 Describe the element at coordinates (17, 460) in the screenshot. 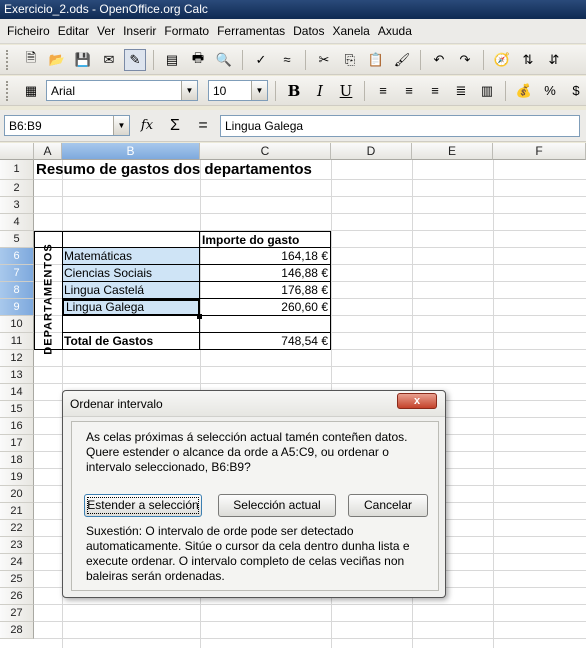

I see `row-header: 18` at that location.